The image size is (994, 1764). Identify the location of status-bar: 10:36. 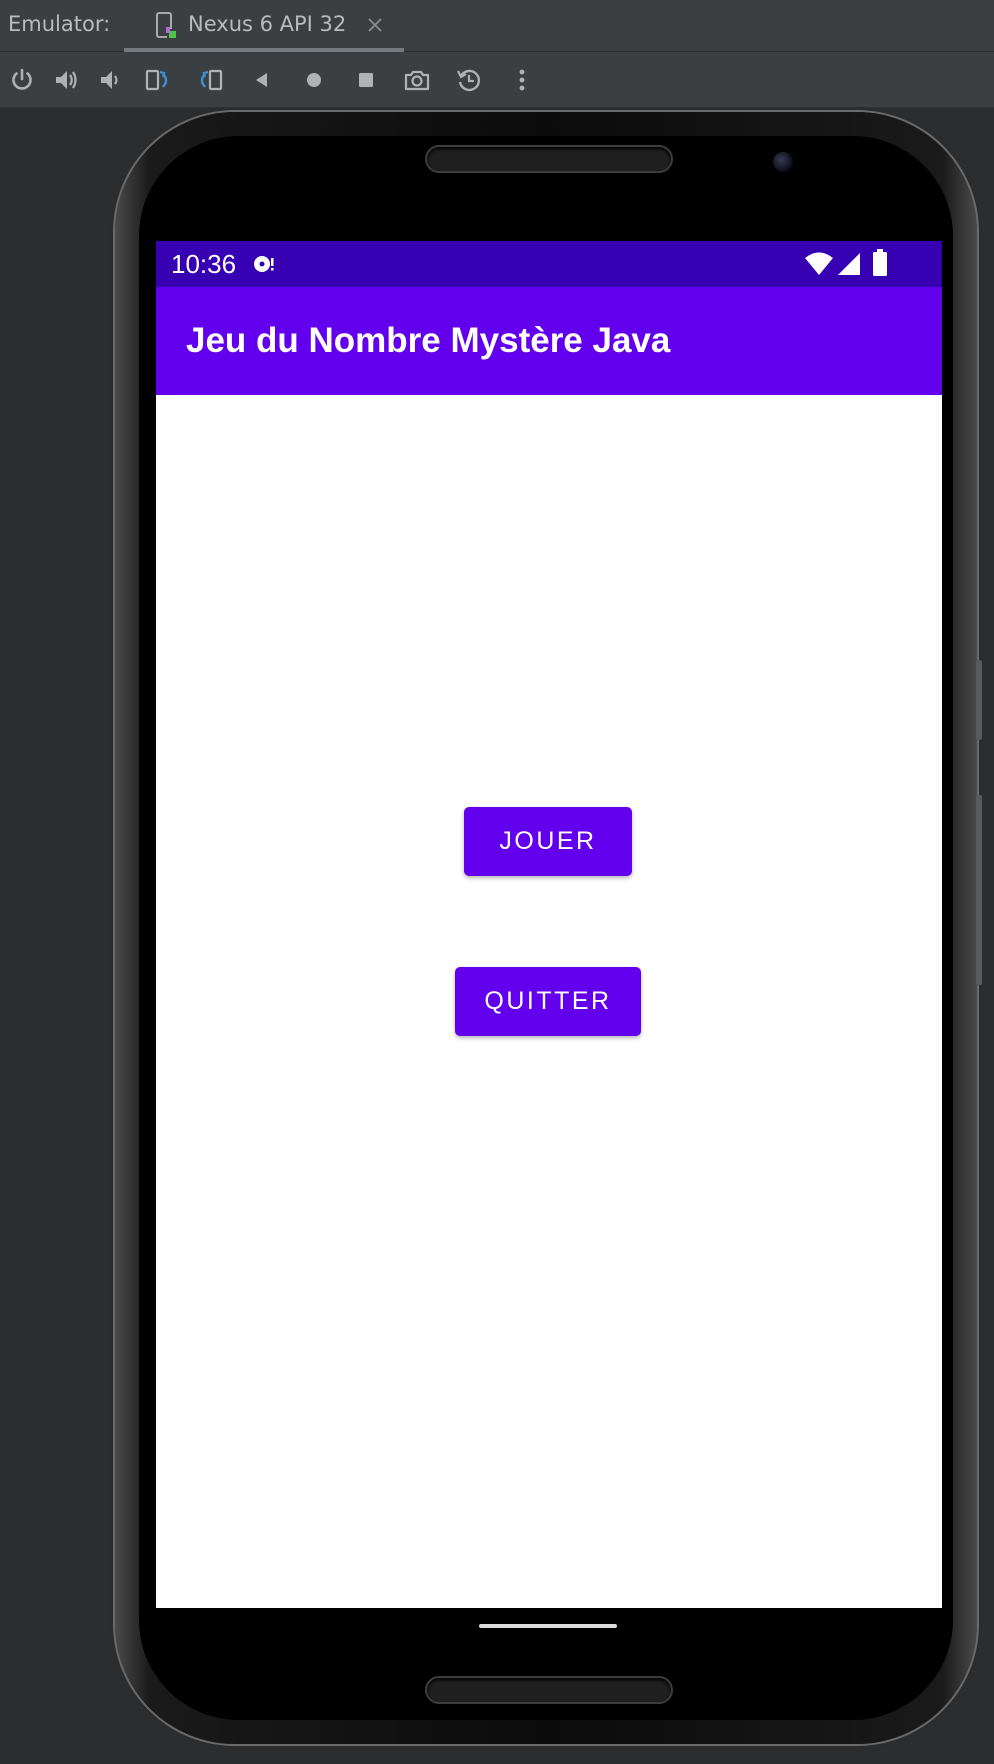
(549, 264).